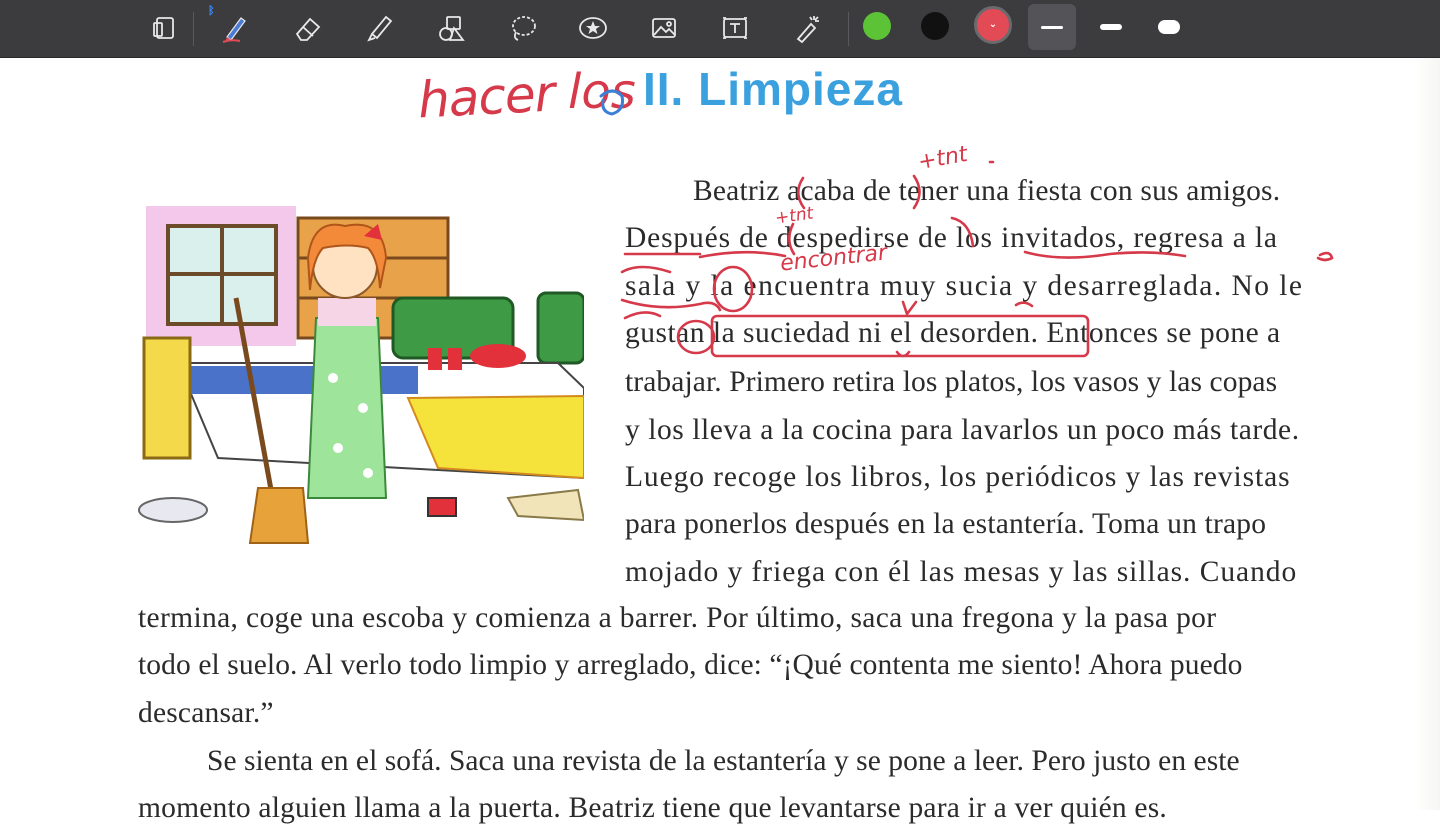  I want to click on eraser-tool-button, so click(308, 28).